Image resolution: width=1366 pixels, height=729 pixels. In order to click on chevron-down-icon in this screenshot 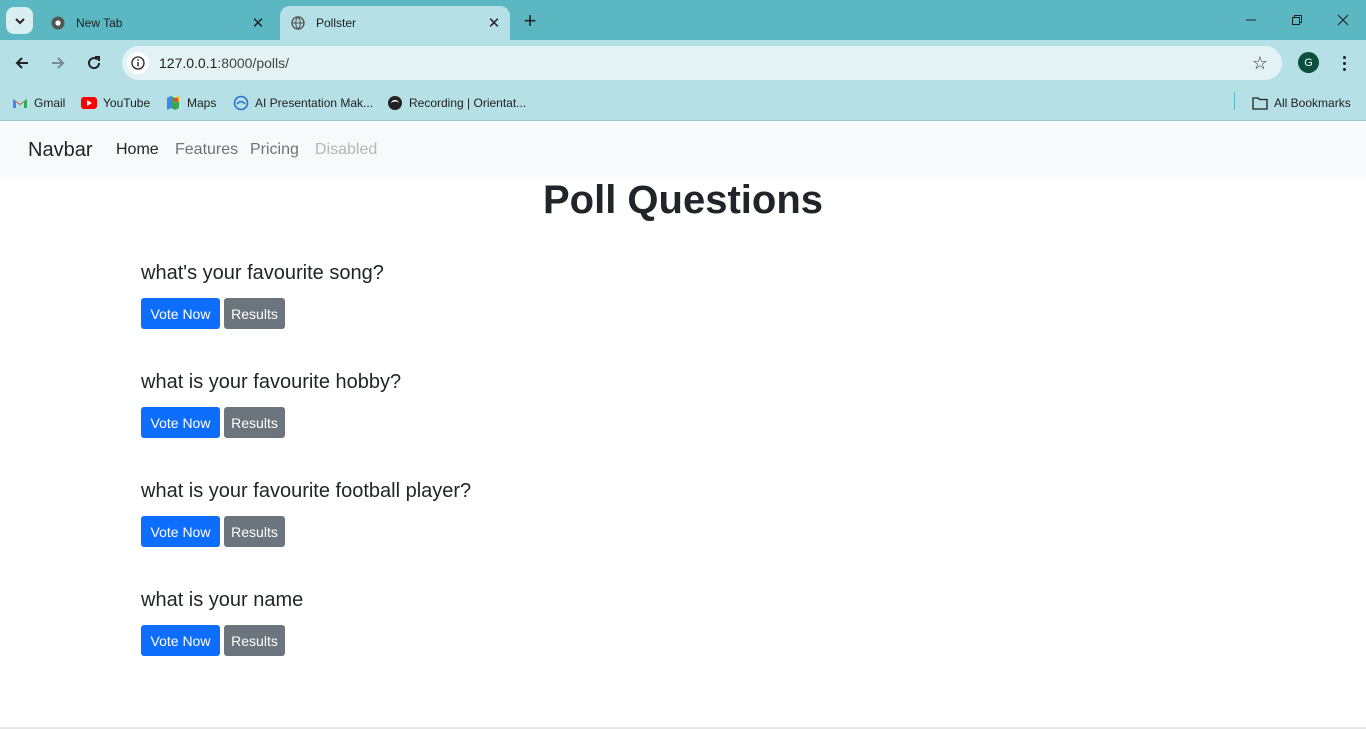, I will do `click(19, 20)`.